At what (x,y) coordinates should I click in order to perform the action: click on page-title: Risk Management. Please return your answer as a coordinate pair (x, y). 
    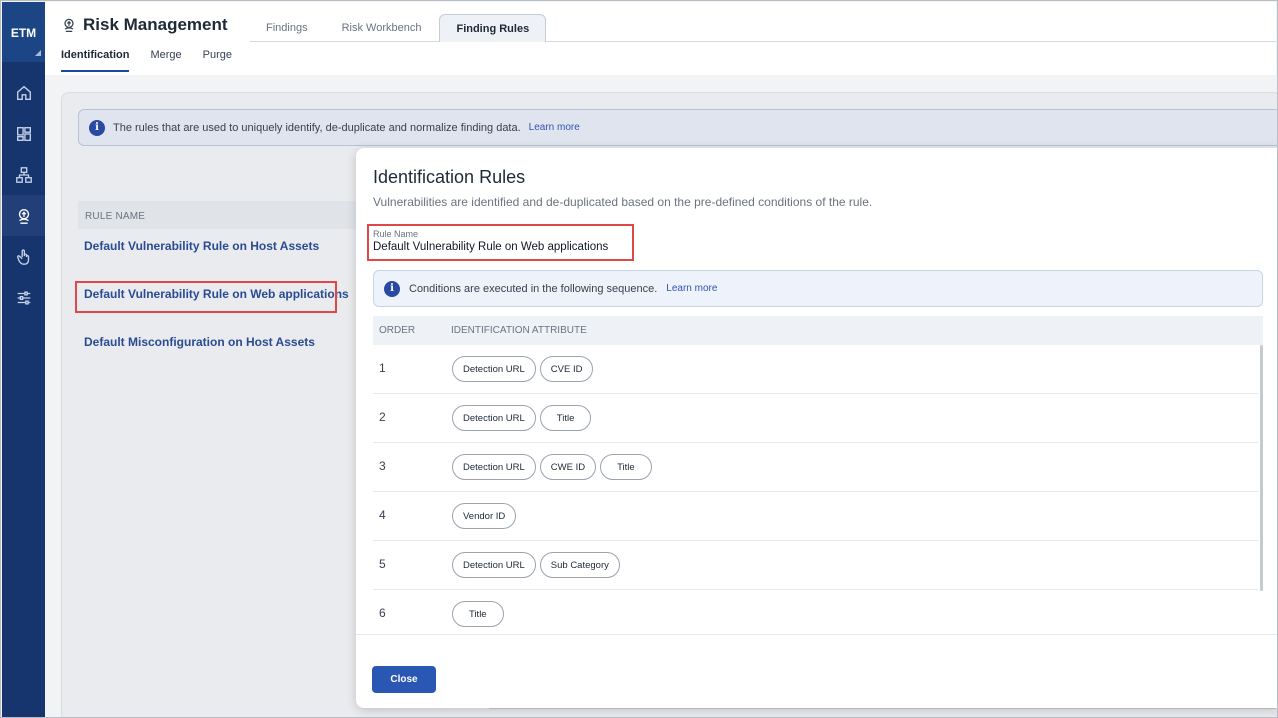
    Looking at the image, I should click on (144, 25).